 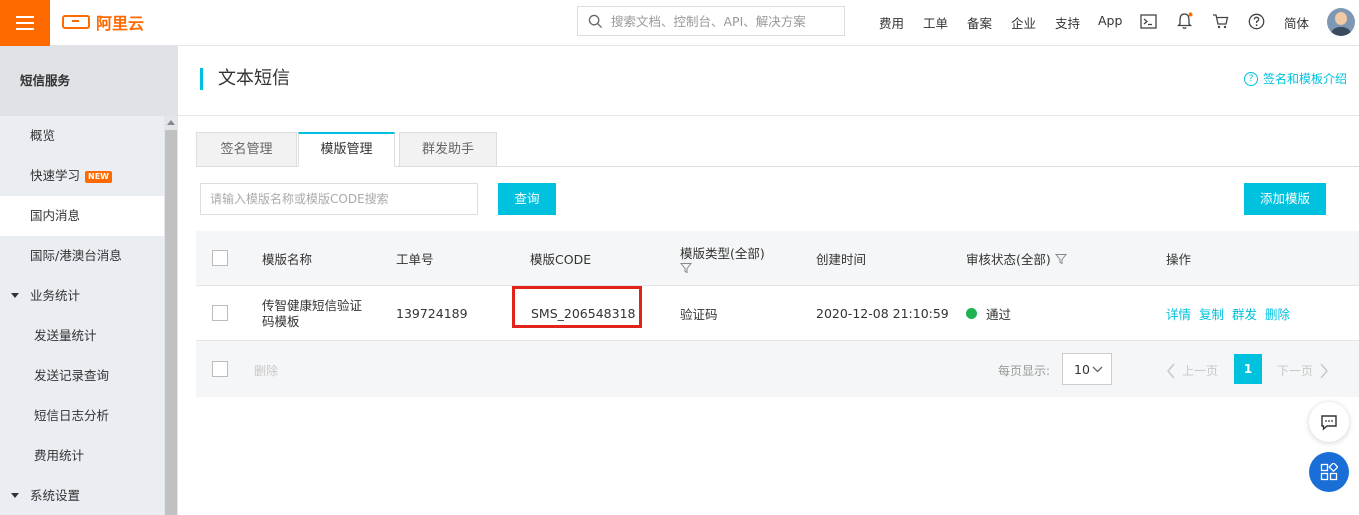 What do you see at coordinates (346, 149) in the screenshot?
I see `tab-templates: 模版管理` at bounding box center [346, 149].